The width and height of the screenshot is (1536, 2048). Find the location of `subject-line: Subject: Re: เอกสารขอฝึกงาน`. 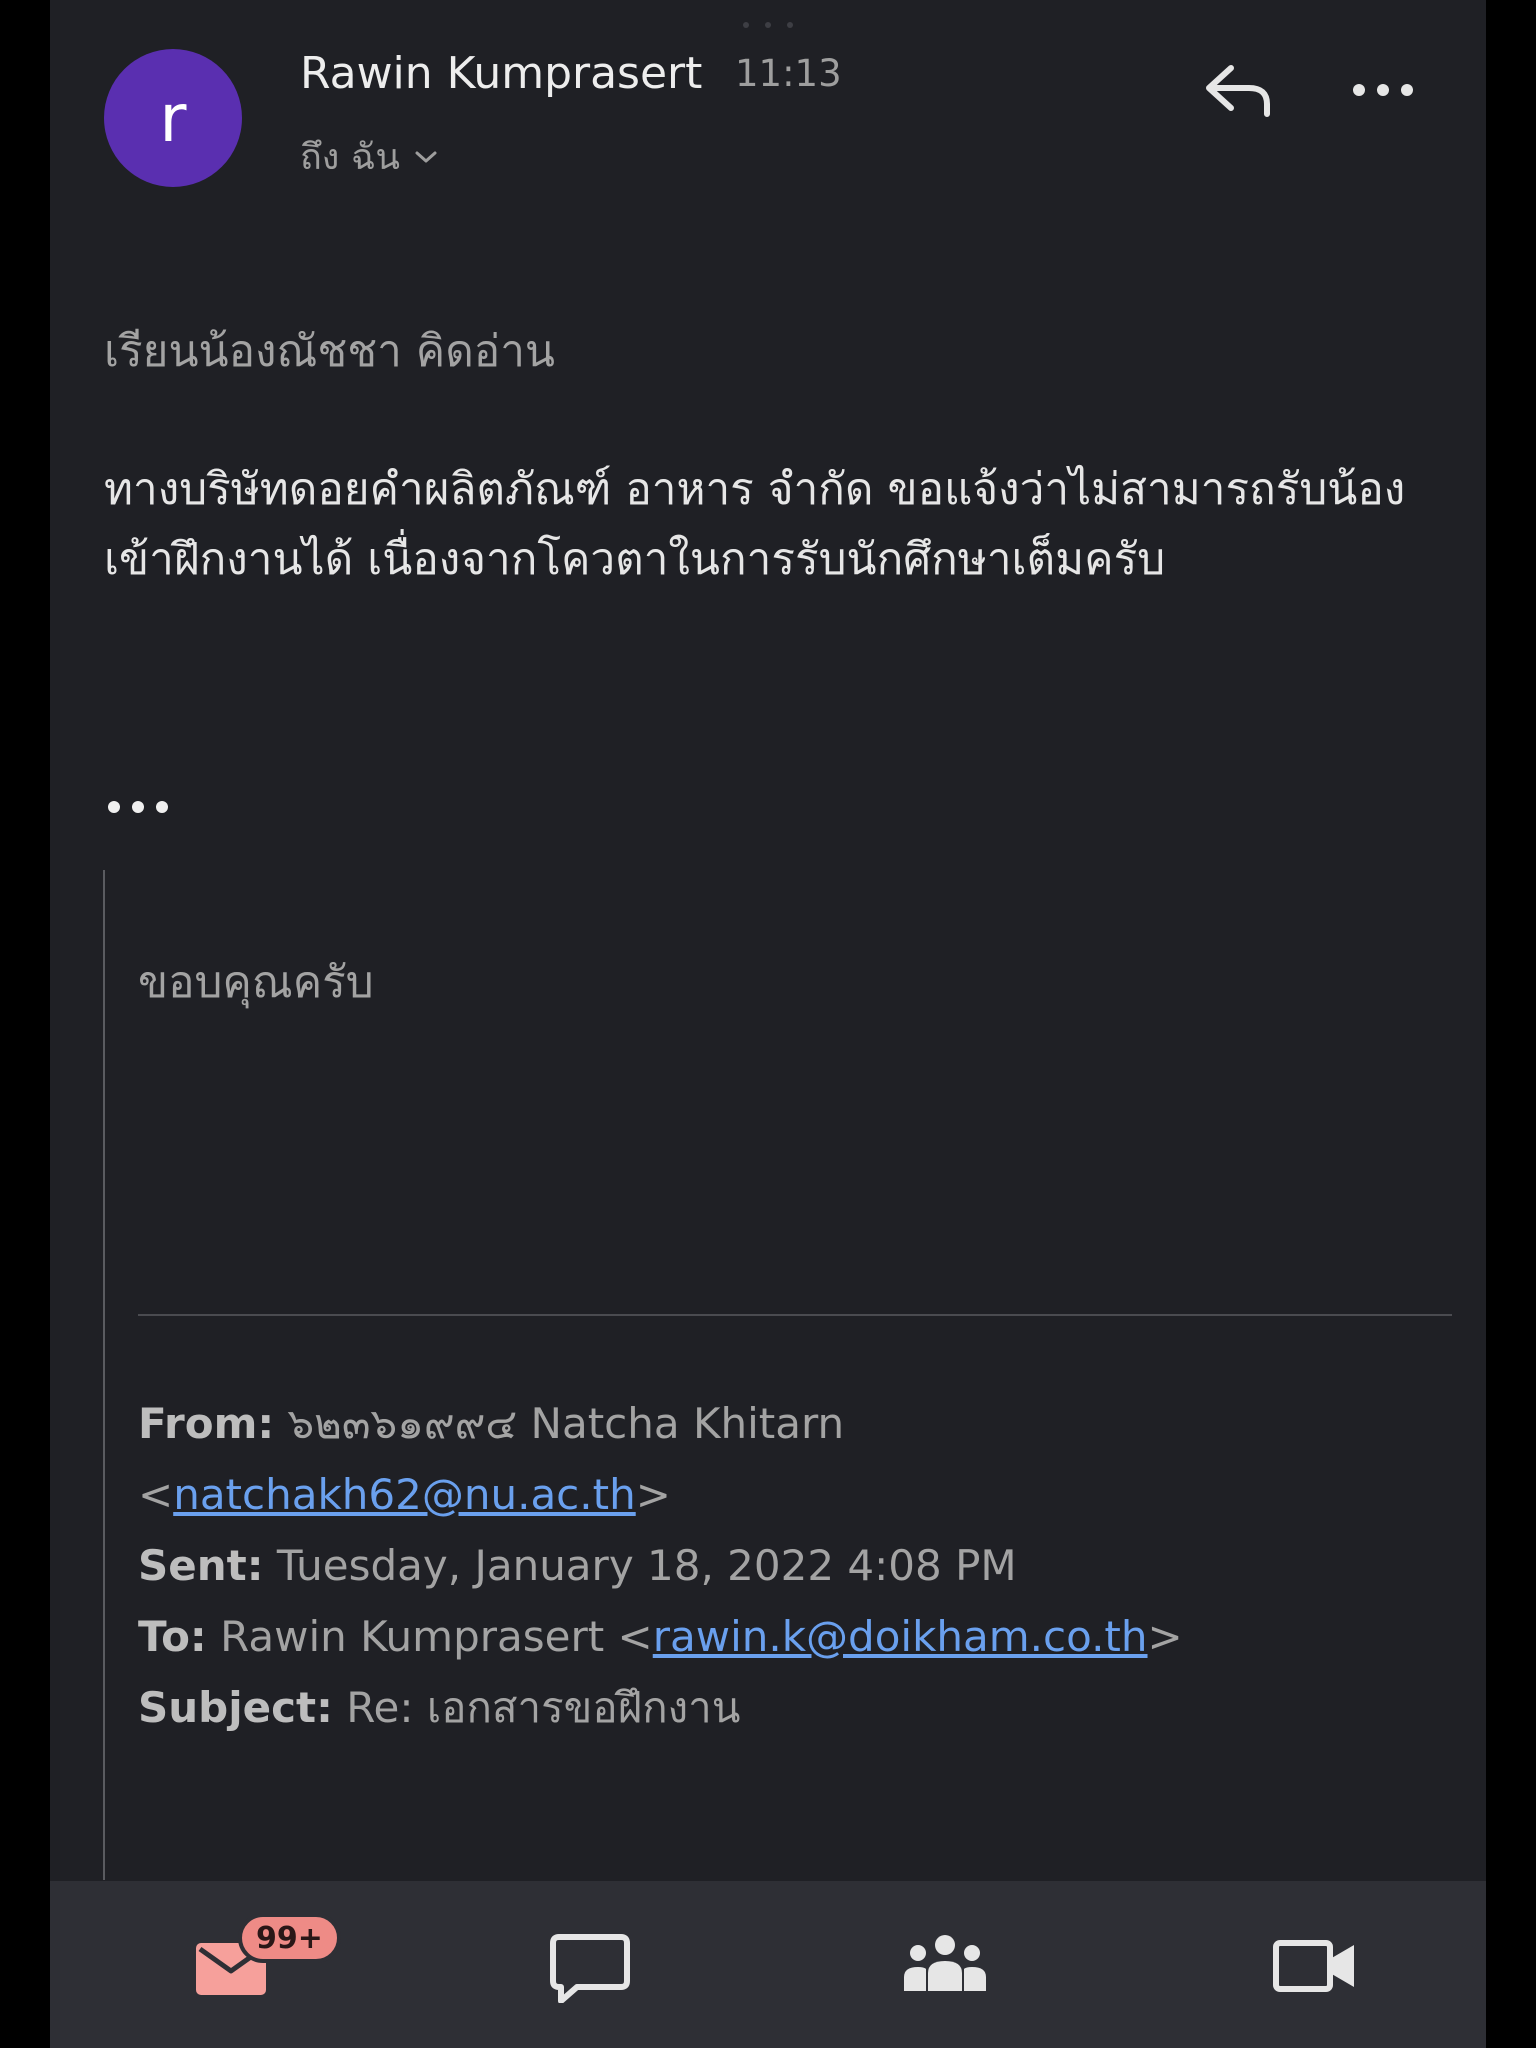

subject-line: Subject: Re: เอกสารขอฝึกงาน is located at coordinates (798, 1707).